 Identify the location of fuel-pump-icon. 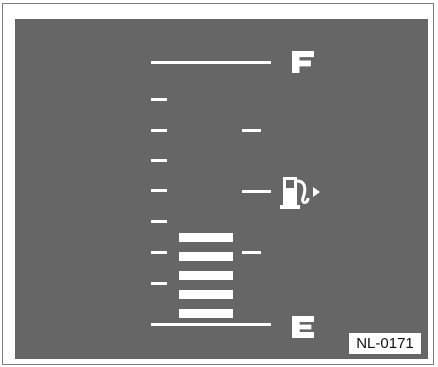
(300, 193).